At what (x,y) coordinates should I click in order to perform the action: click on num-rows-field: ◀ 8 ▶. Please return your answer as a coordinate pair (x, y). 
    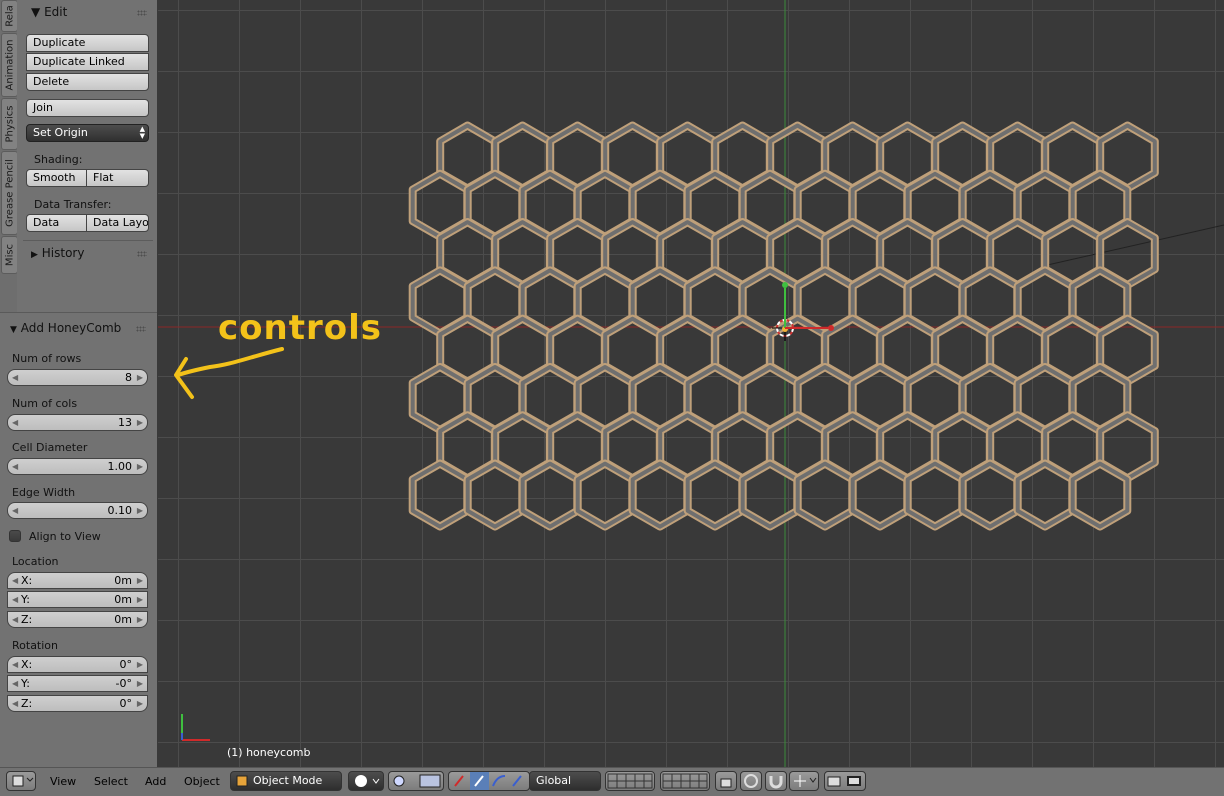
    Looking at the image, I should click on (77, 377).